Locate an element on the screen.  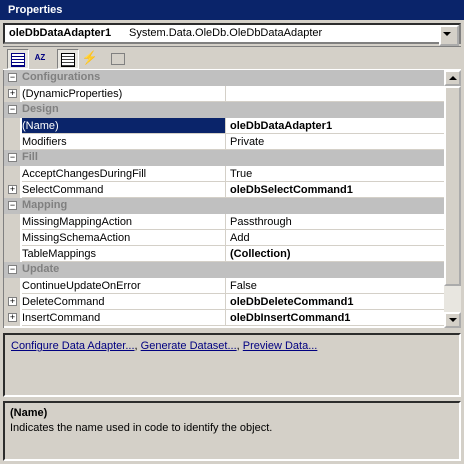
property-name: ContinueUpdateOnError is located at coordinates (124, 286).